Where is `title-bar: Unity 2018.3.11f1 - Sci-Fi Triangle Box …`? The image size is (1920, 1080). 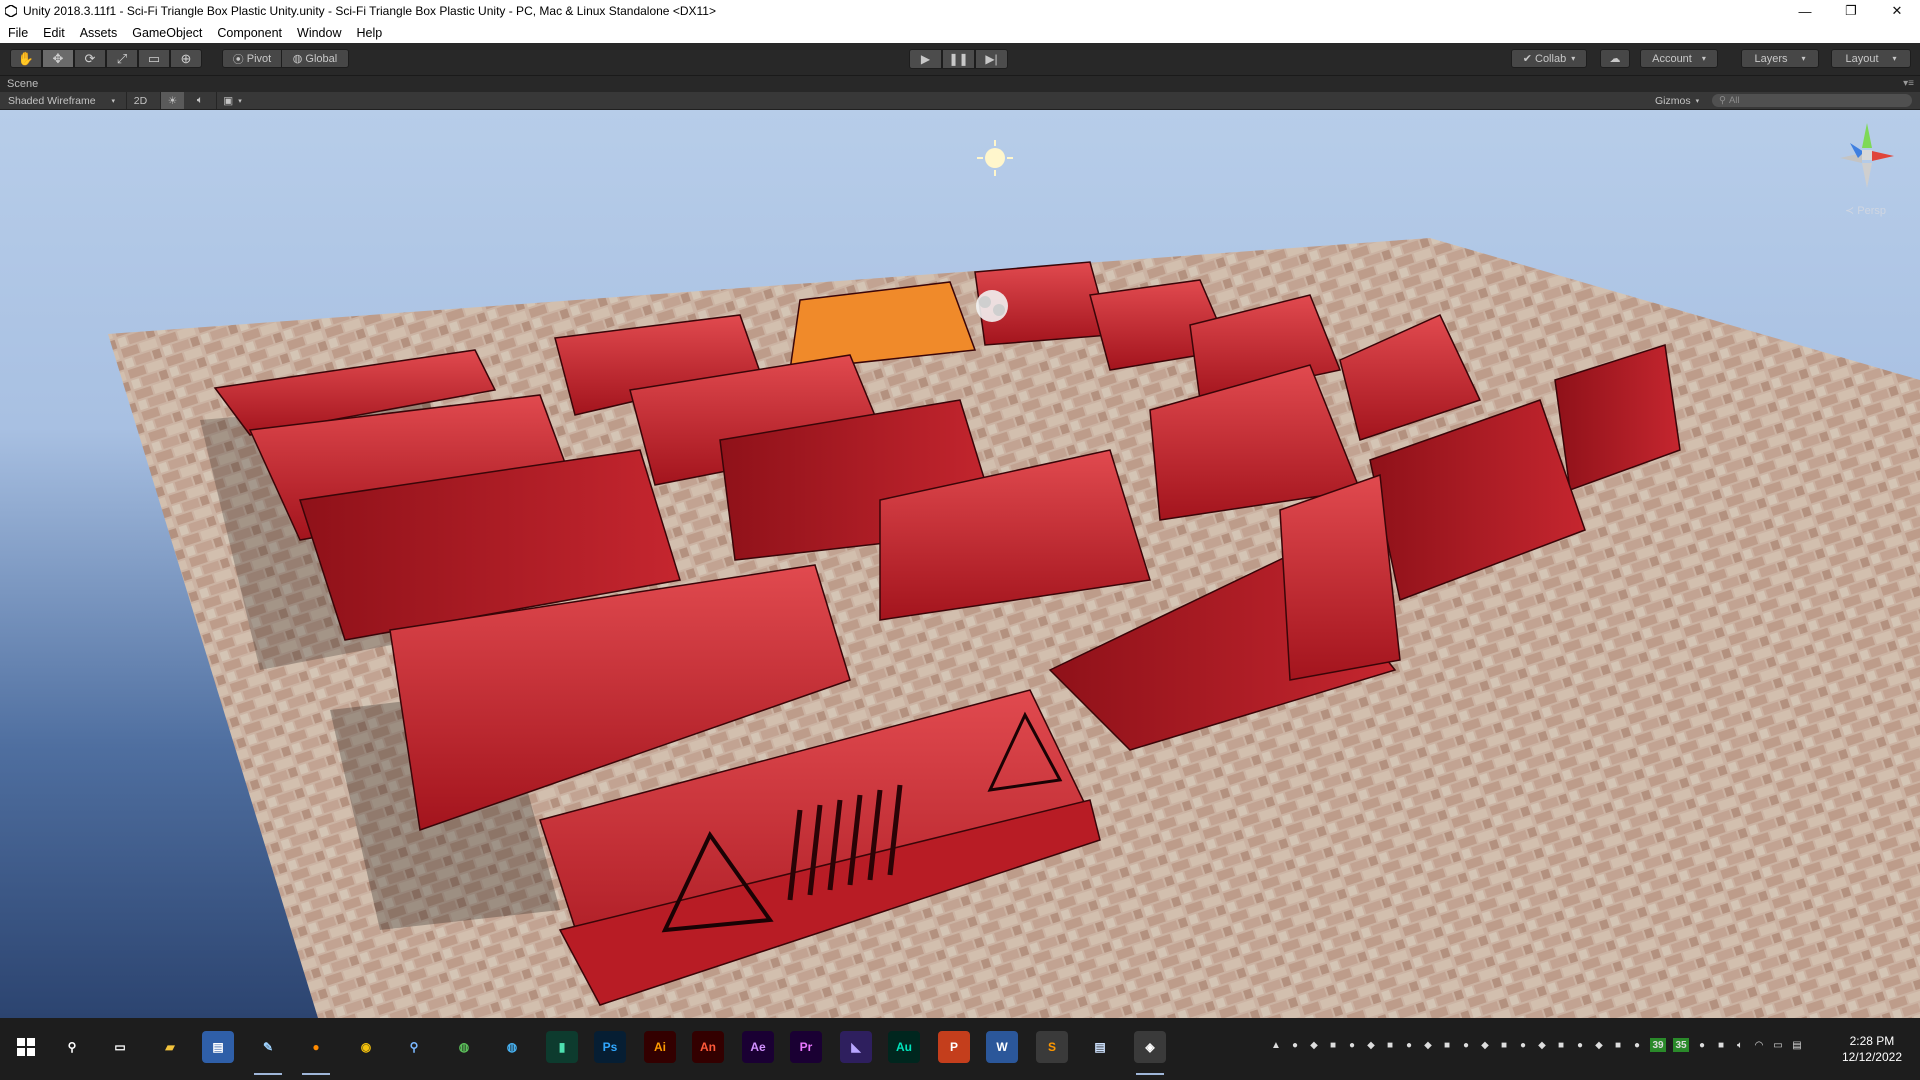 title-bar: Unity 2018.3.11f1 - Sci-Fi Triangle Box … is located at coordinates (960, 11).